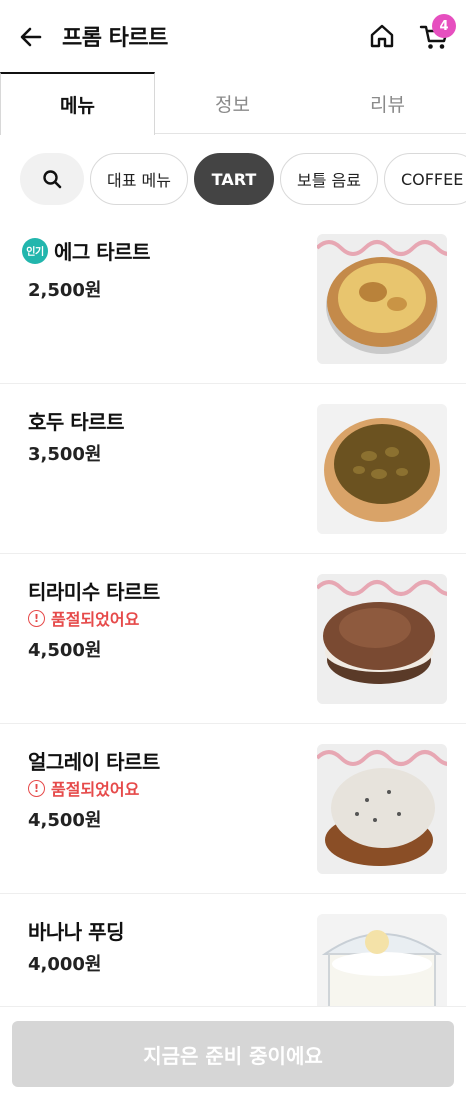 The image size is (466, 1099). I want to click on menu-item-name-row: 얼그레이 타르트, so click(94, 760).